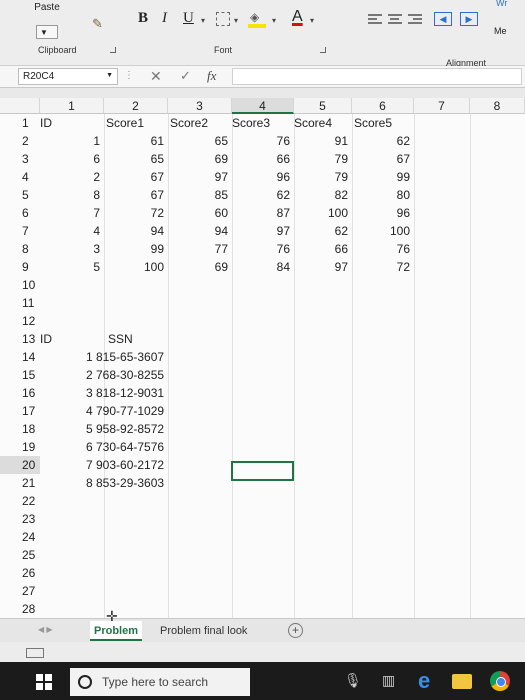  I want to click on column-header: 1, so click(72, 106).